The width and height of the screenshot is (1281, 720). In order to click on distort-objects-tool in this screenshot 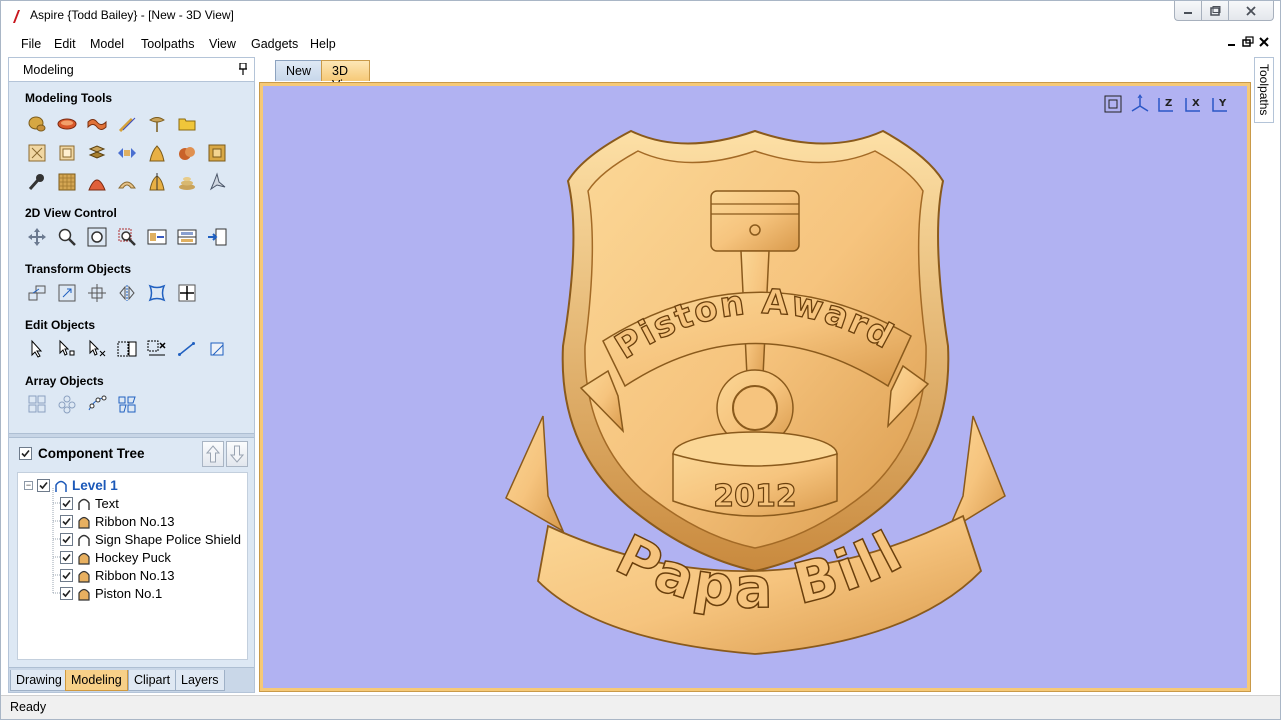, I will do `click(157, 293)`.